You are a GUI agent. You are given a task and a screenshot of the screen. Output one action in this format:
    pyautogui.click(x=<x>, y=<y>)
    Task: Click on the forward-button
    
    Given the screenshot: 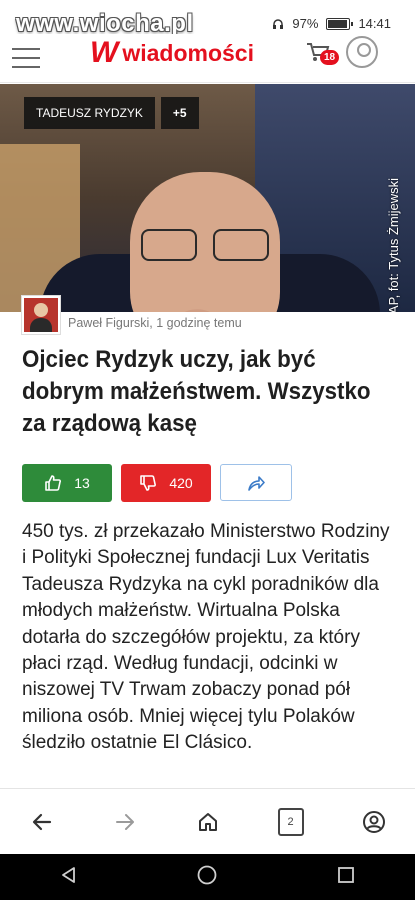 What is the action you would take?
    pyautogui.click(x=125, y=822)
    